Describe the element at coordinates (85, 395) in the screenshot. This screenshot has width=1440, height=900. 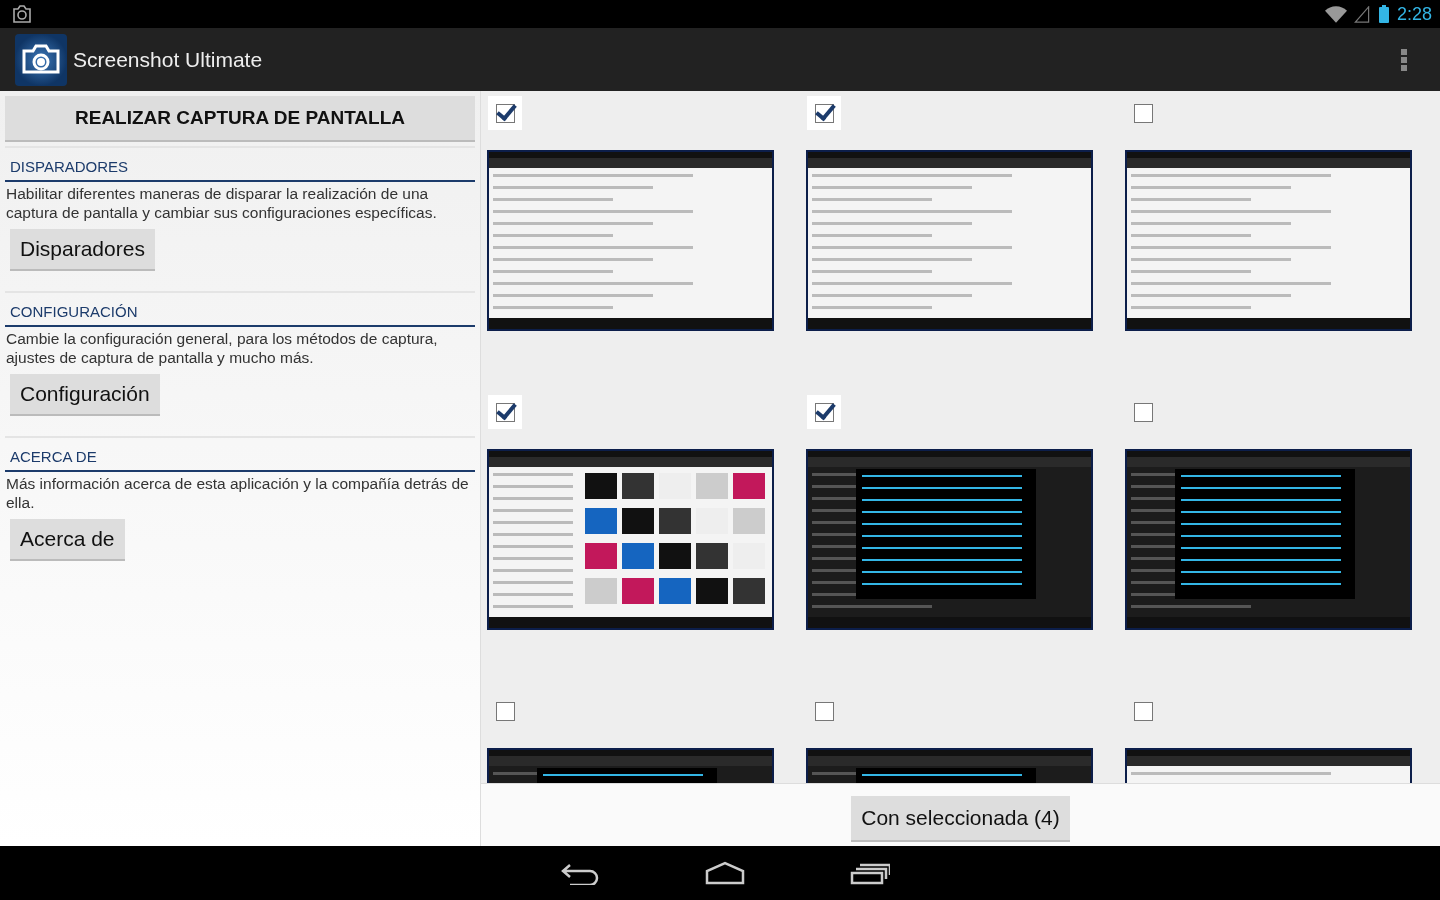
I see `section-button: Configuración` at that location.